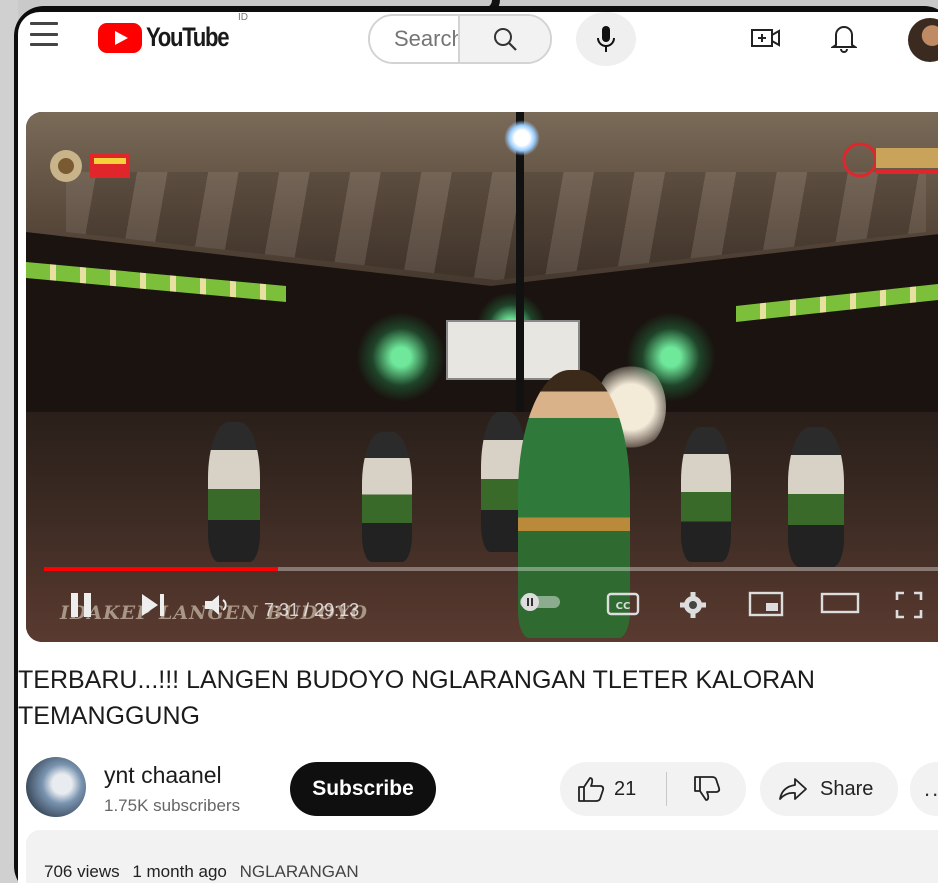  Describe the element at coordinates (847, 788) in the screenshot. I see `share-label: Share` at that location.